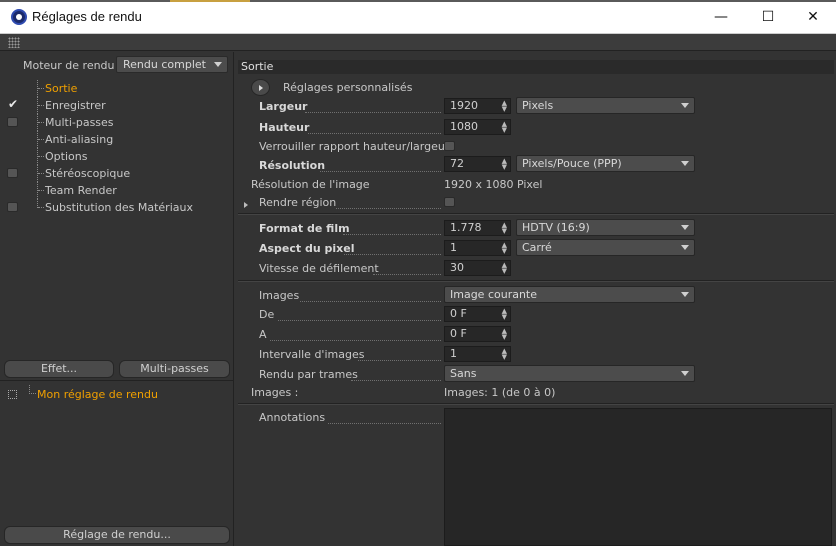 This screenshot has height=546, width=836. Describe the element at coordinates (605, 227) in the screenshot. I see `film-format-select: HDTV (16:9)` at that location.